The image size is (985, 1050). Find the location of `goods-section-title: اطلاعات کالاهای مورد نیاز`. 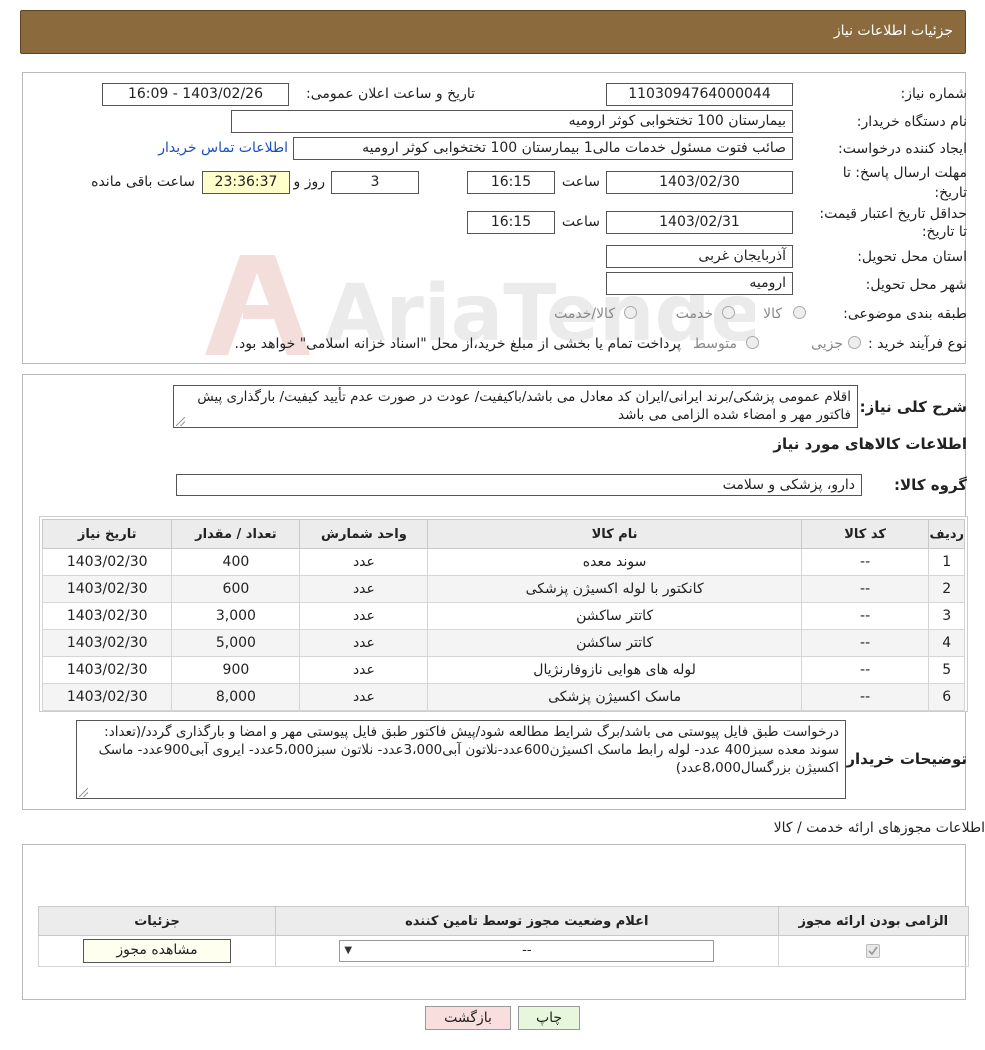

goods-section-title: اطلاعات کالاهای مورد نیاز is located at coordinates (870, 444).